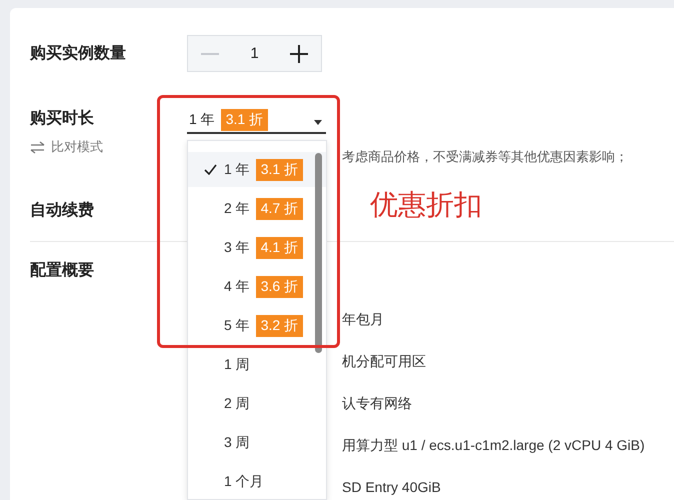 Image resolution: width=674 pixels, height=500 pixels. I want to click on summary-line: 认专有网络, so click(377, 404).